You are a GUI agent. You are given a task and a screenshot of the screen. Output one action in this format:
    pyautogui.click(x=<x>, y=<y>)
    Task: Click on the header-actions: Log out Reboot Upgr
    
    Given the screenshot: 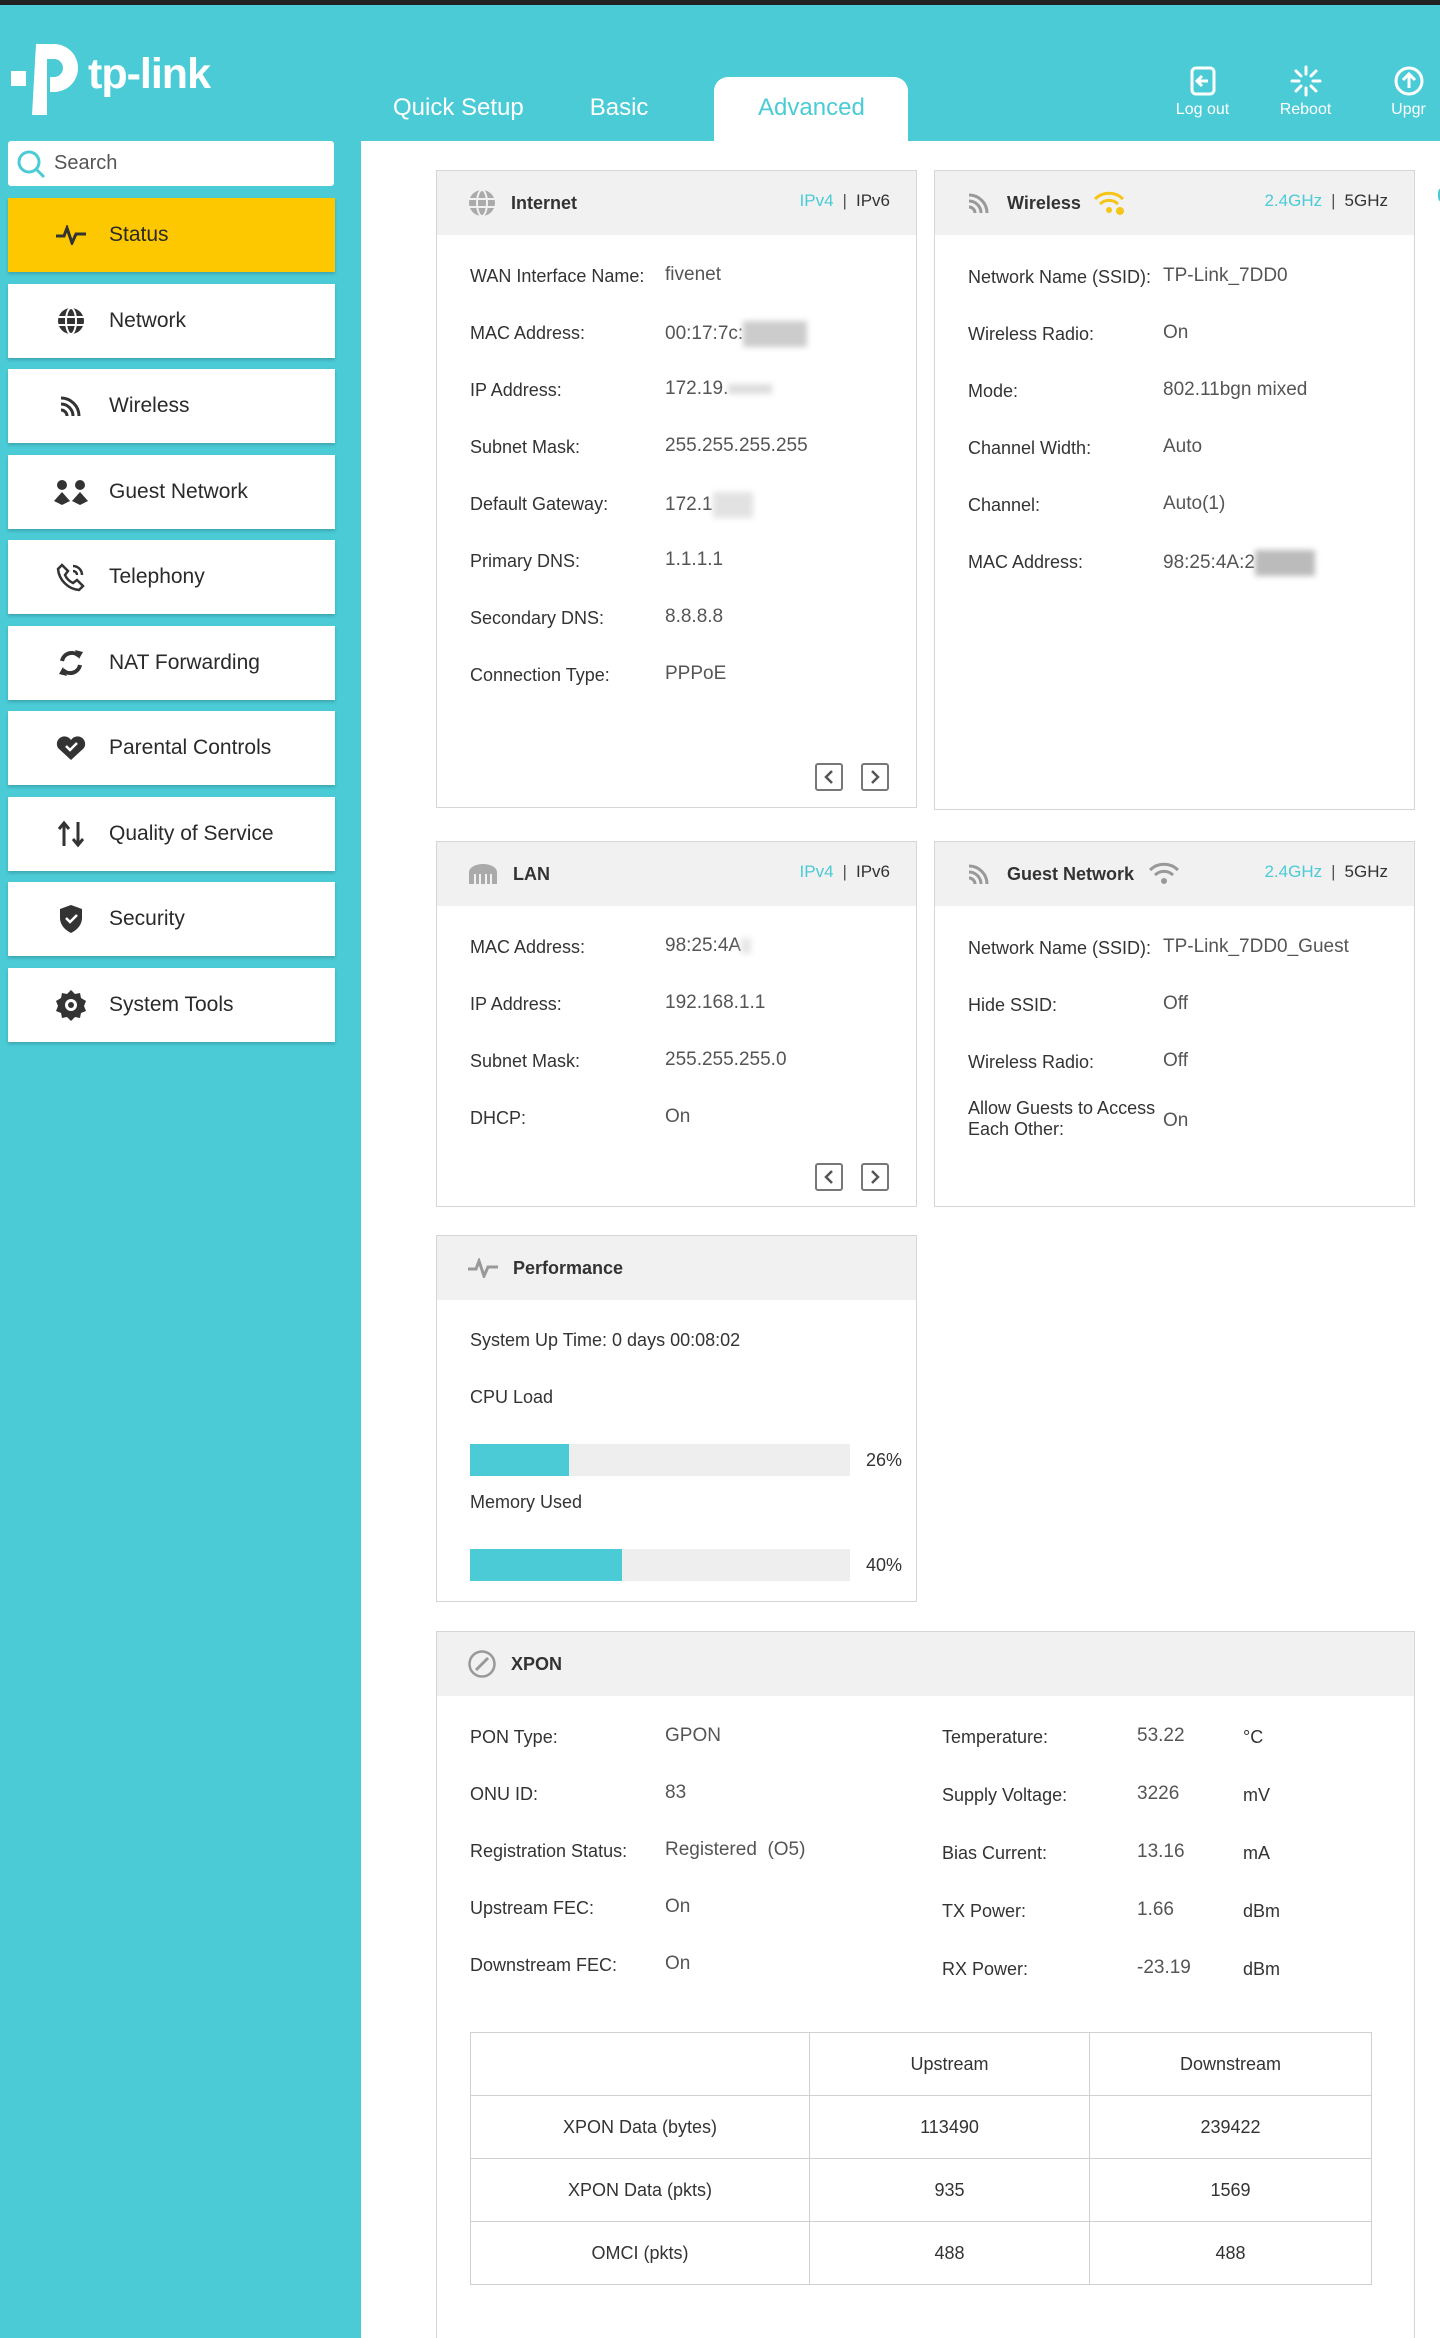 What is the action you would take?
    pyautogui.click(x=1295, y=92)
    